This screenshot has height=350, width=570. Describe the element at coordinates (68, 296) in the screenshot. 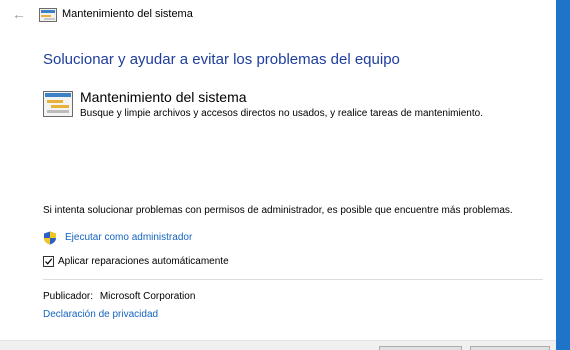

I see `publisher-label: Publicador:` at that location.